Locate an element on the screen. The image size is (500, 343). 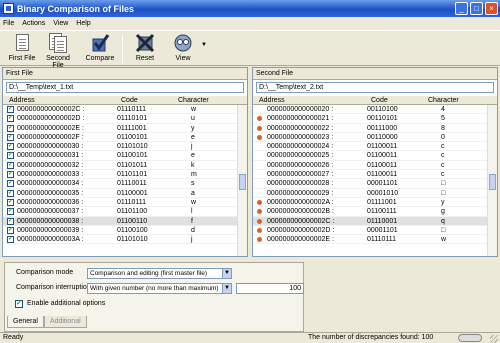
table-row: ✓ 000000000000002F : 01100101 e is located at coordinates (120, 138).